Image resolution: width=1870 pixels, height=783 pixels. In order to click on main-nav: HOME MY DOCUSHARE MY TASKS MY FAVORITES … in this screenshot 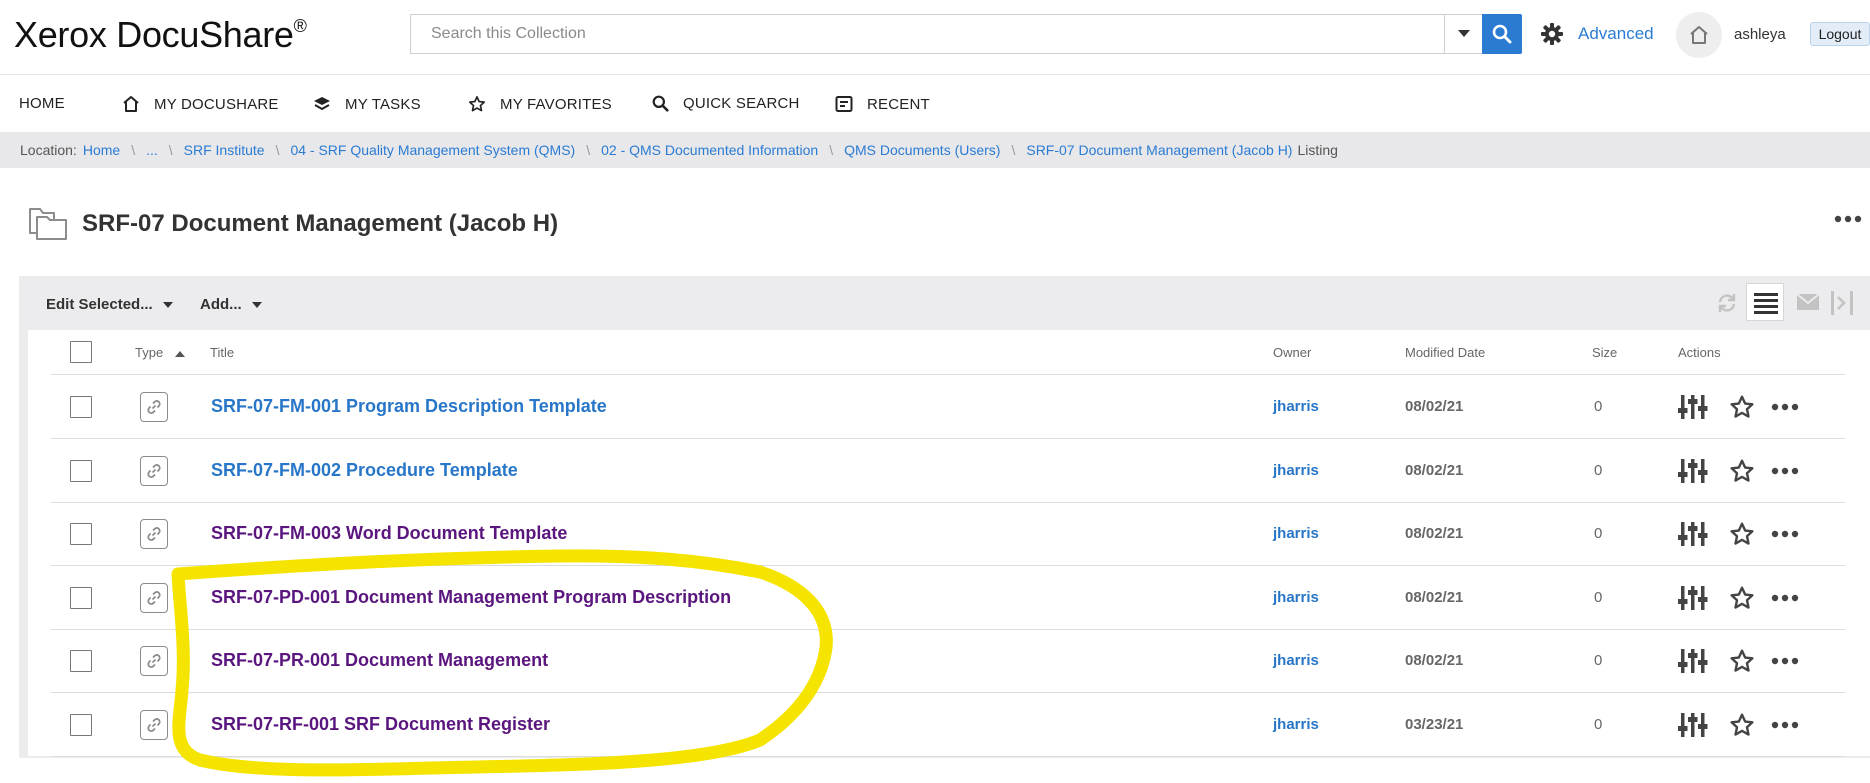, I will do `click(935, 103)`.